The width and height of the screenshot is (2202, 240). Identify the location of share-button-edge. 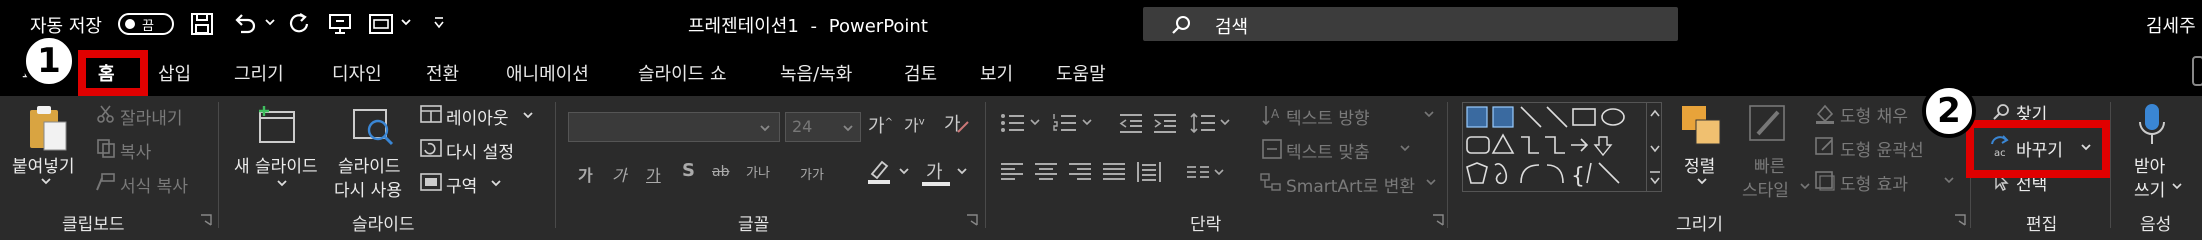
(2197, 71).